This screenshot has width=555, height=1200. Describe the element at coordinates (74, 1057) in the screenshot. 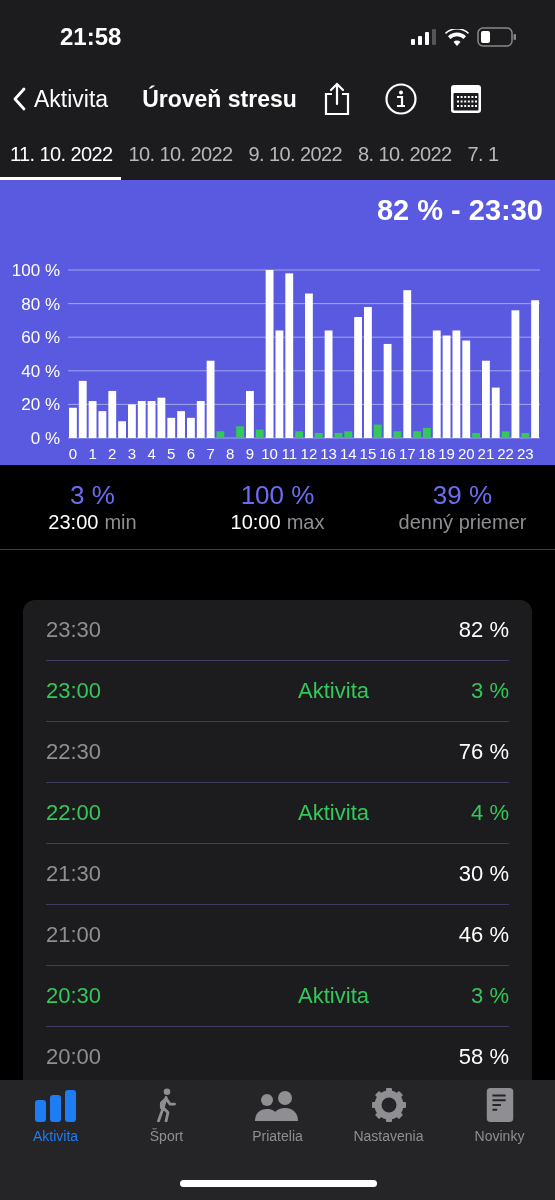

I see `row-time: 20:00` at that location.